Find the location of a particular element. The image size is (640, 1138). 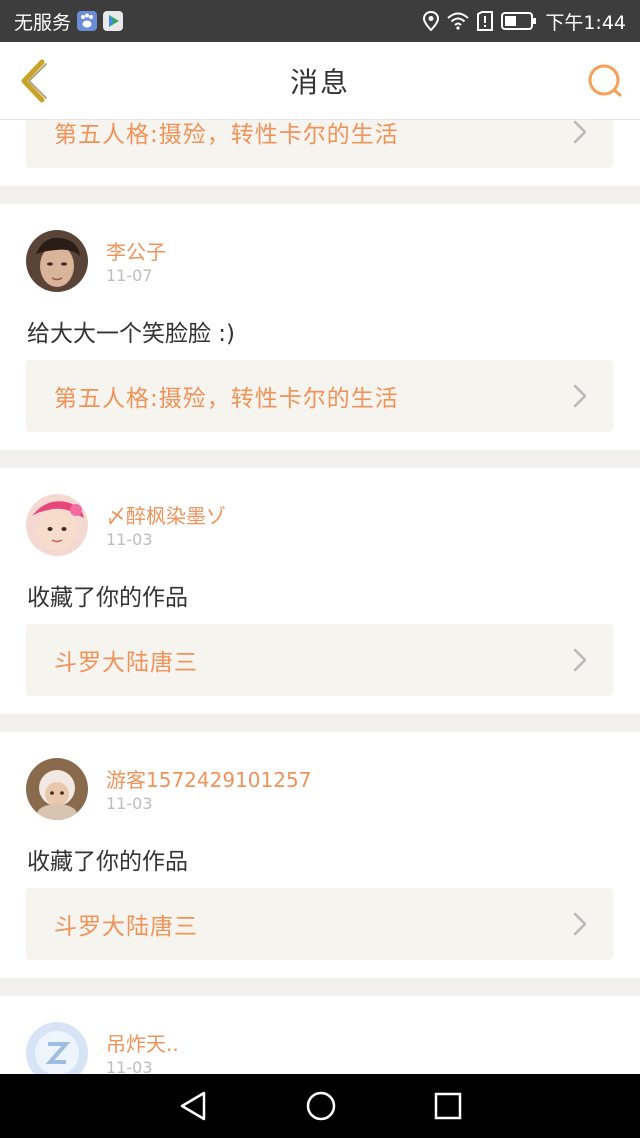

back-triangle-icon is located at coordinates (193, 1106).